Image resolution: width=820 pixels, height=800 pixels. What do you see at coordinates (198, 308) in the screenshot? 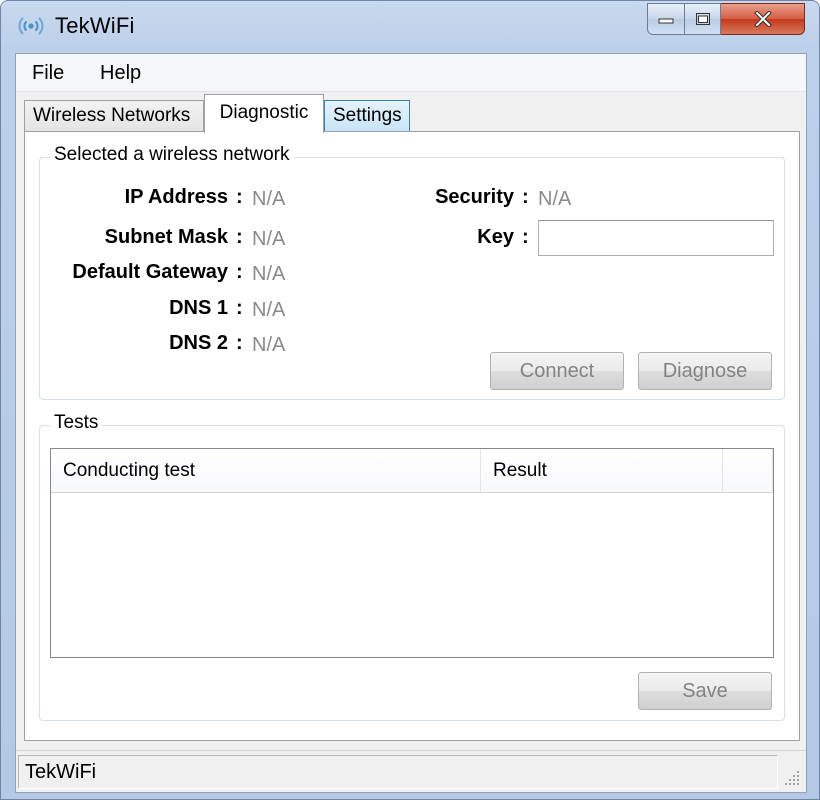
I see `dns1-label: DNS 1` at bounding box center [198, 308].